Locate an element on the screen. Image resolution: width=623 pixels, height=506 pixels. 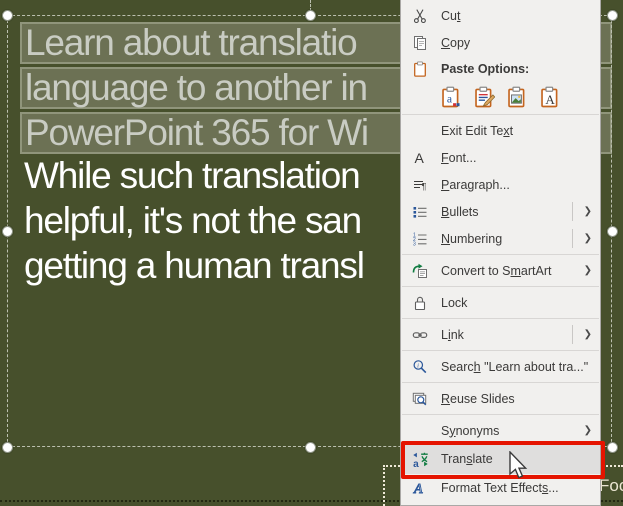
menu-item-bullets: Bullets ❯ is located at coordinates (500, 211).